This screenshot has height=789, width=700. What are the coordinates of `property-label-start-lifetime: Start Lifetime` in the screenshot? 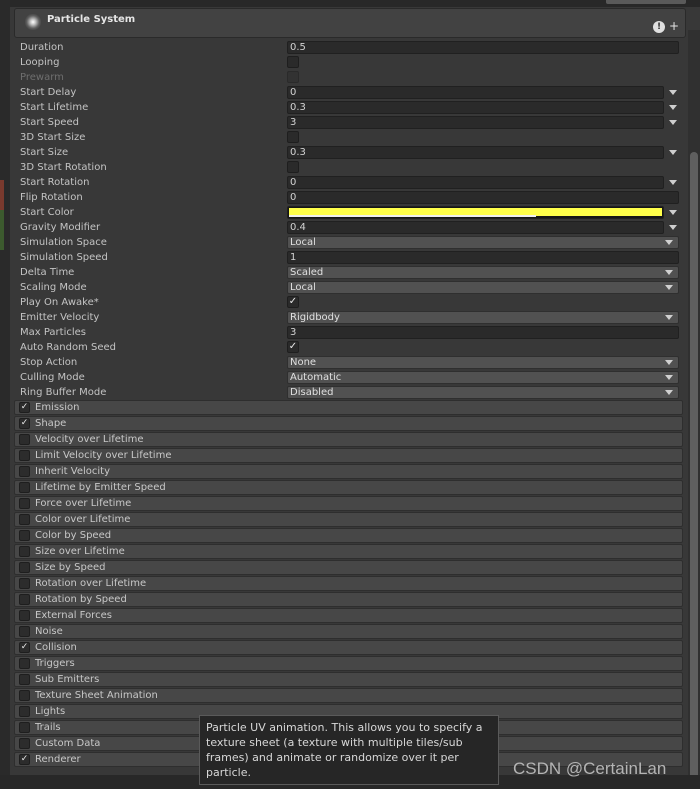 It's located at (54, 107).